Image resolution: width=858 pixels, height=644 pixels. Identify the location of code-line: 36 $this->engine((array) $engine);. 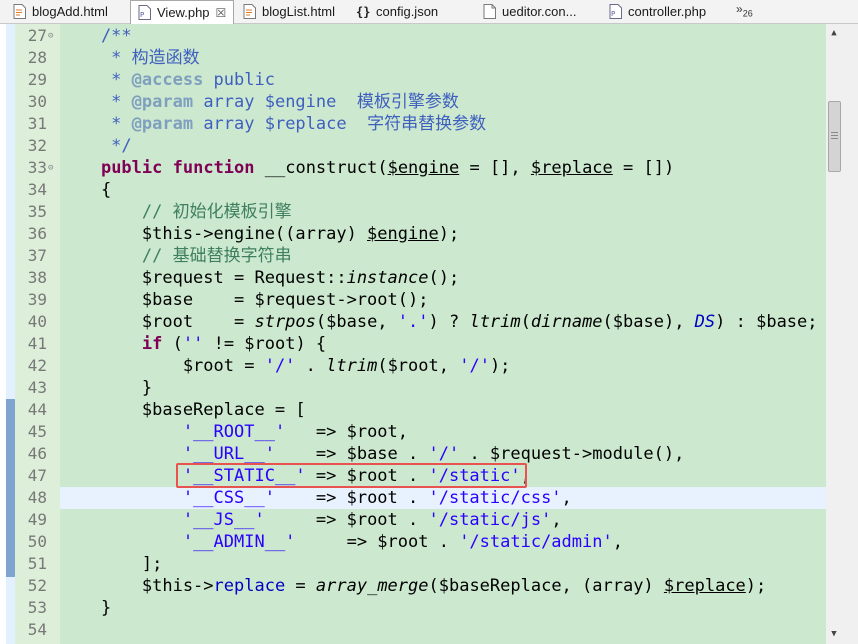
(420, 234).